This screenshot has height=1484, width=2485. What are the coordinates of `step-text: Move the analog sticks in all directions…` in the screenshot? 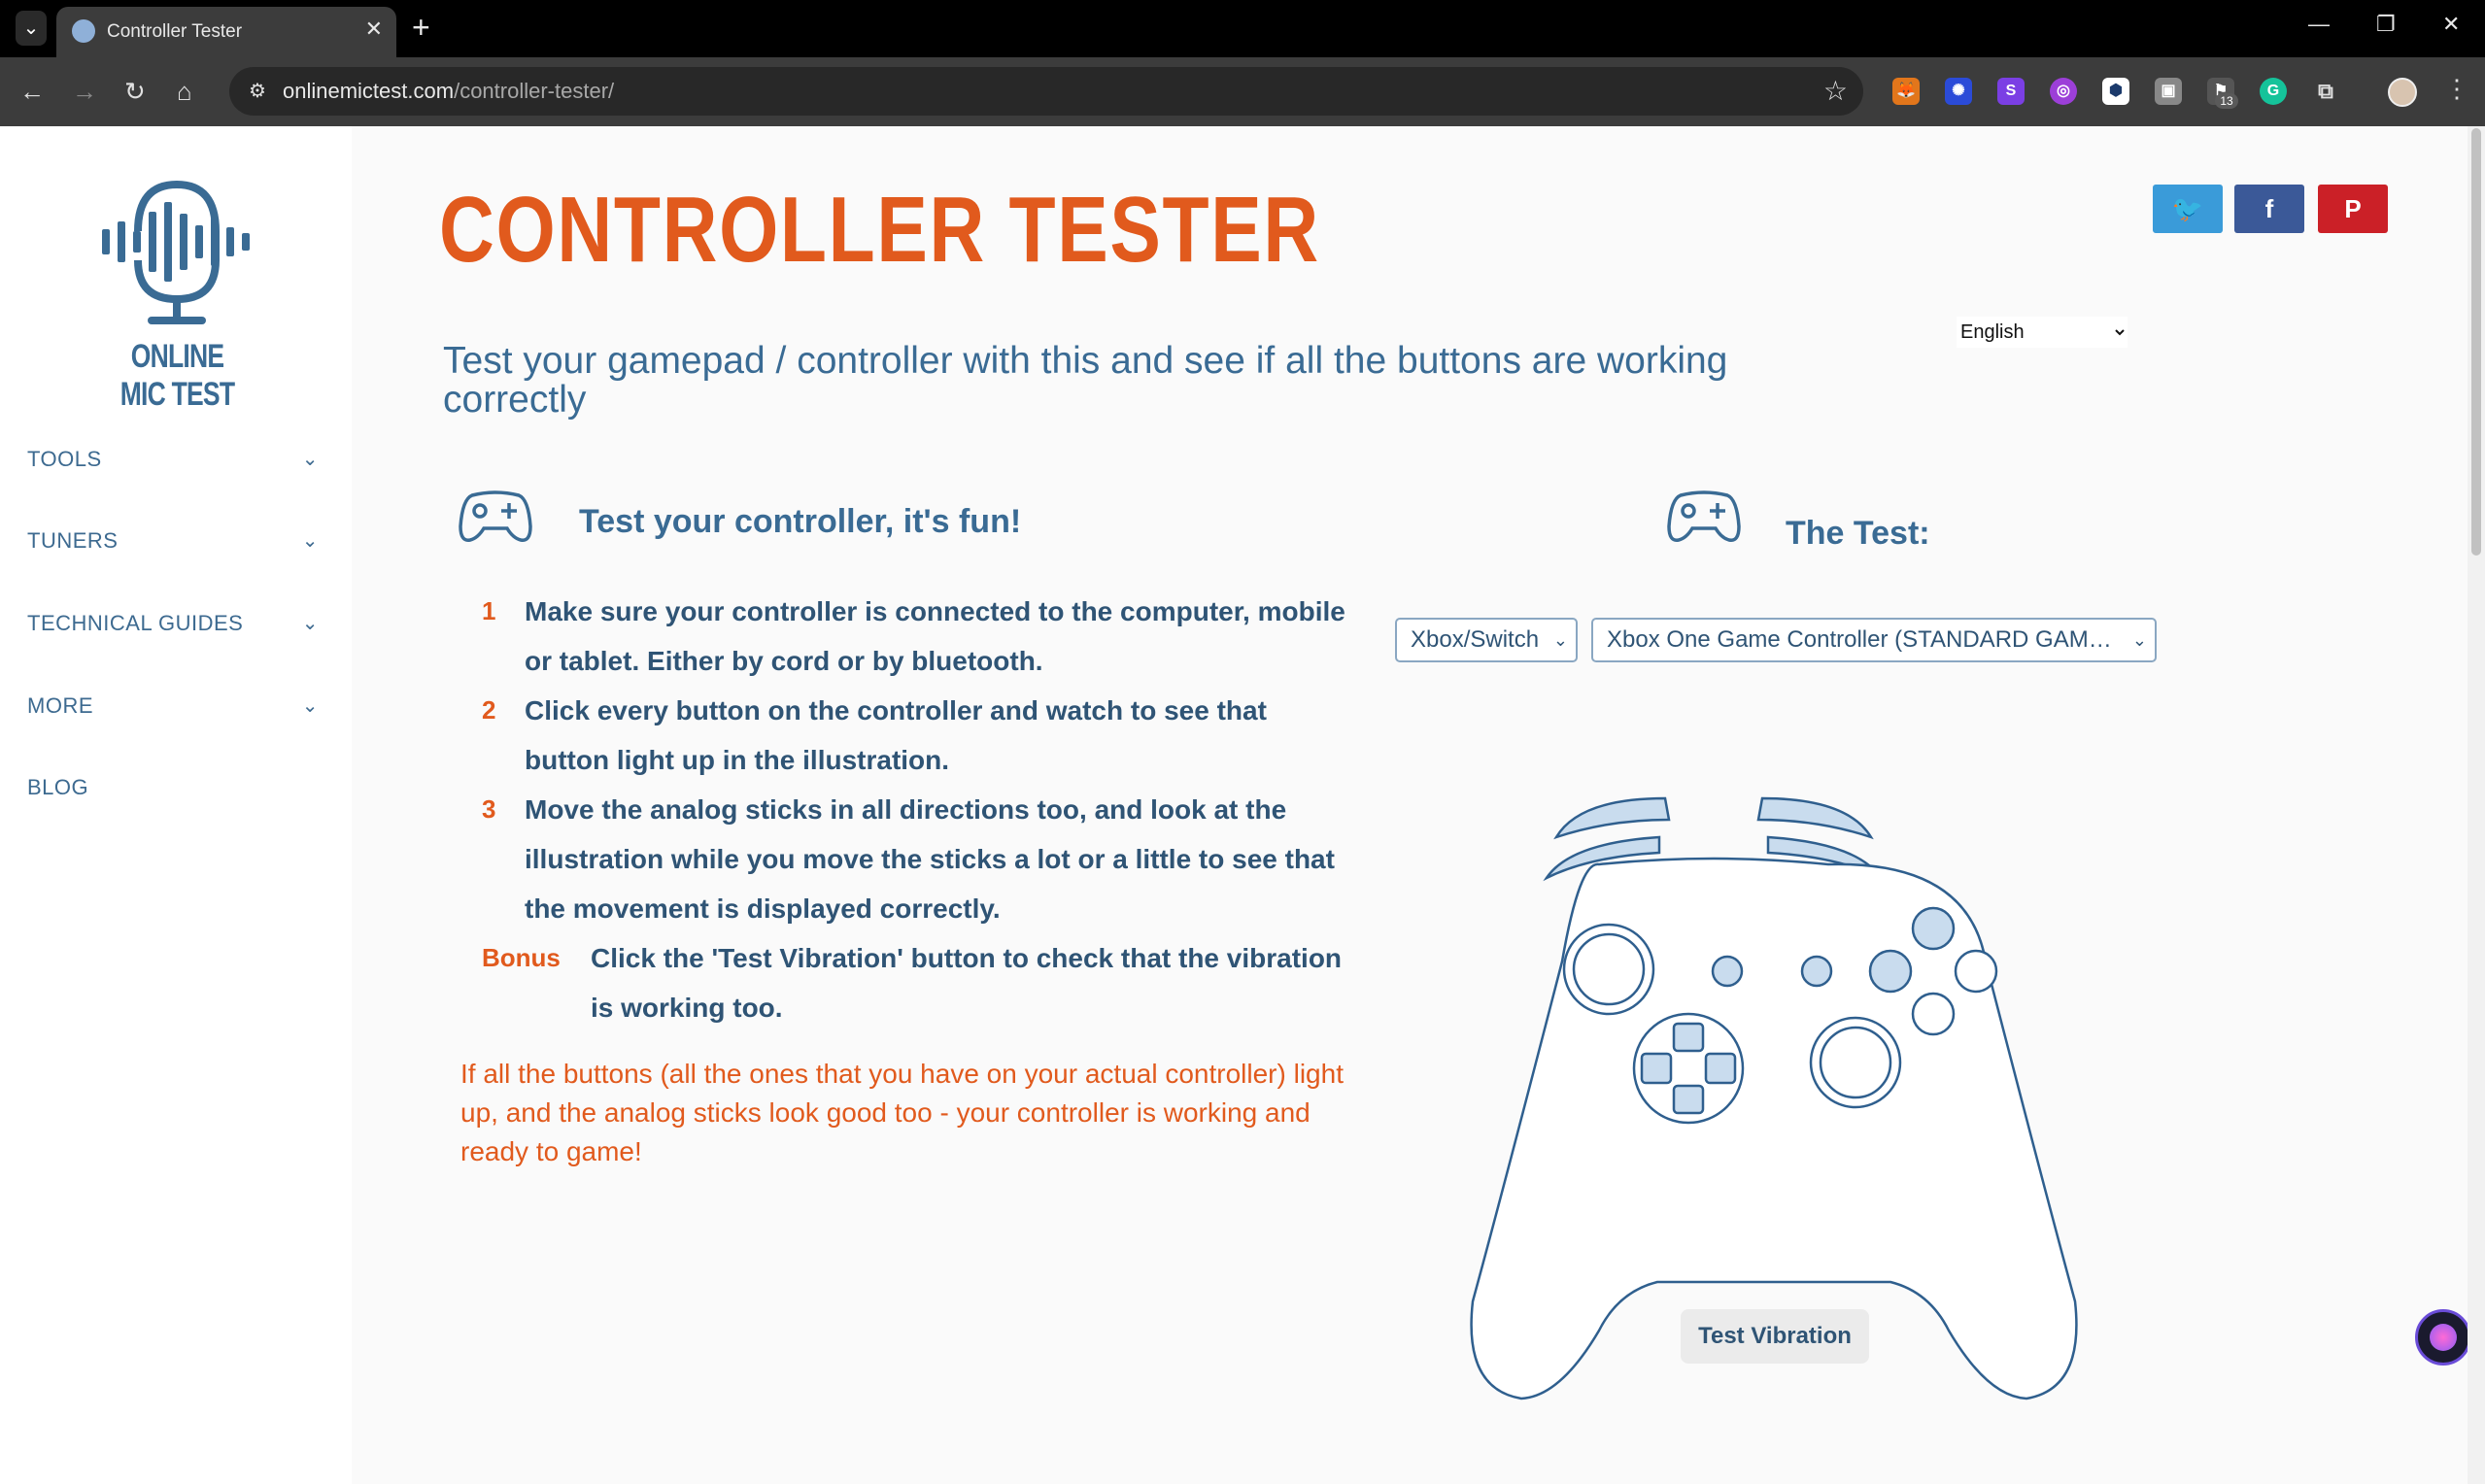 It's located at (930, 859).